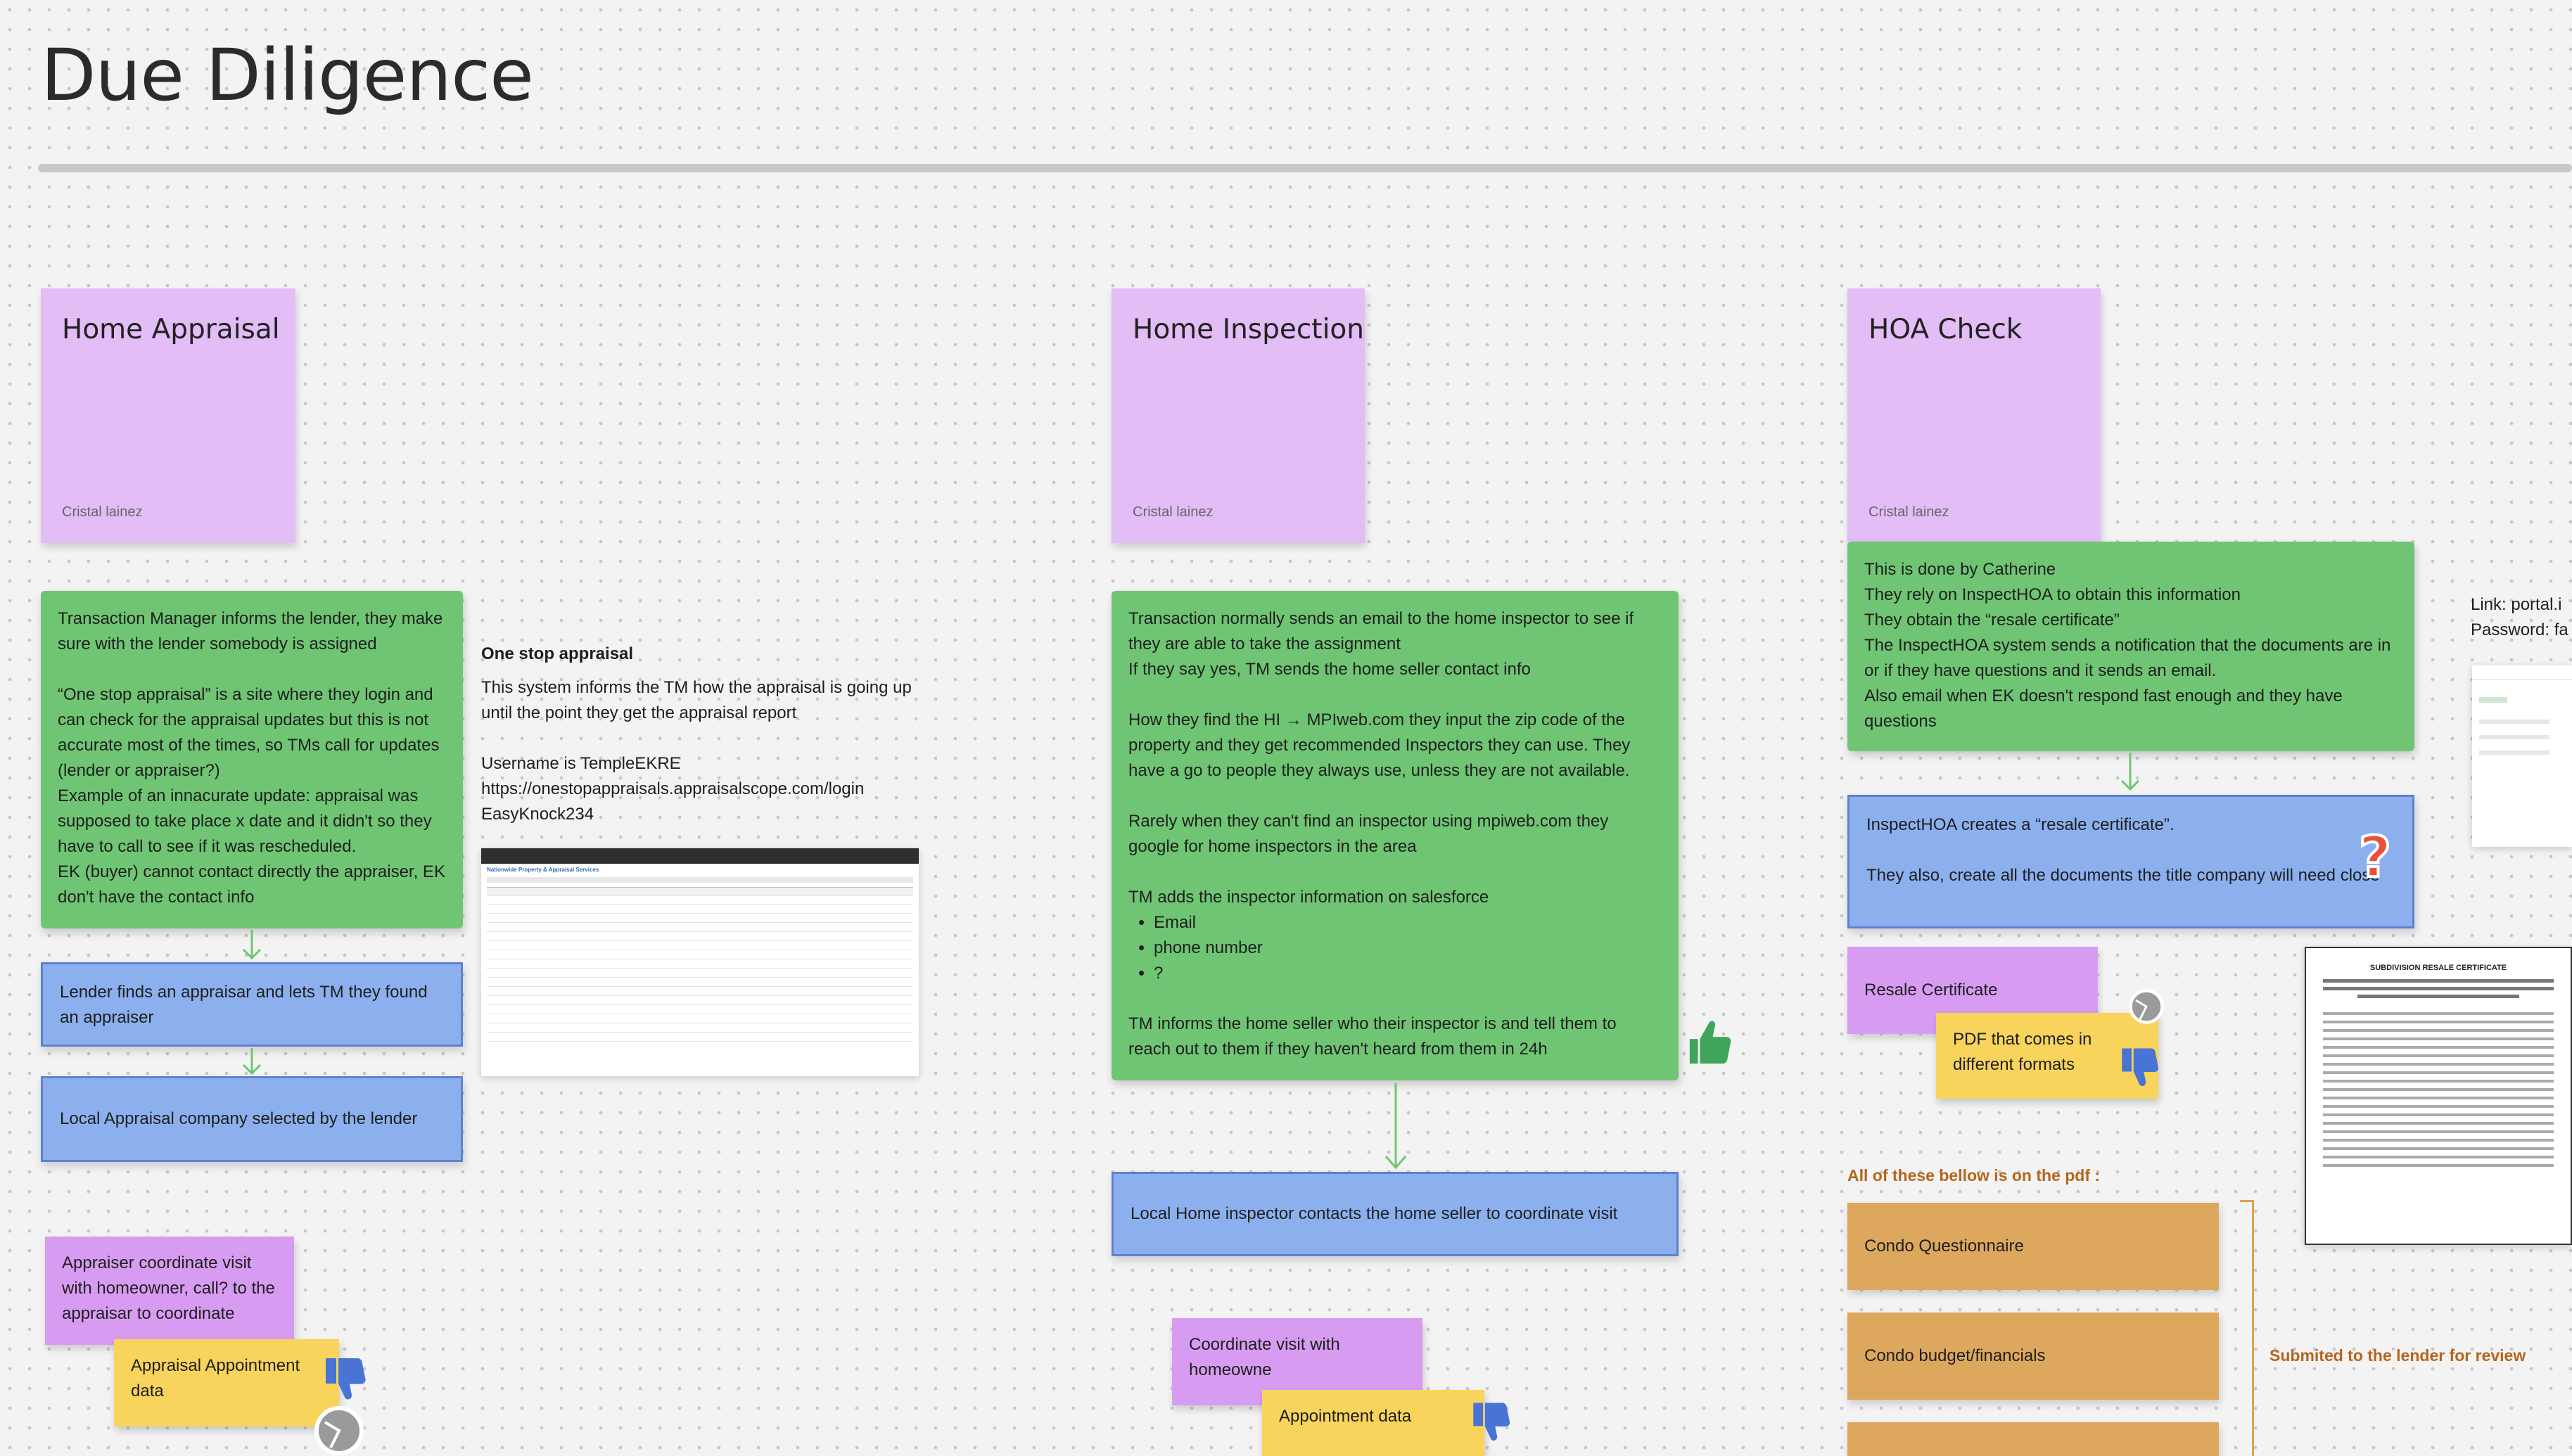 The width and height of the screenshot is (2572, 1456). I want to click on appointment-data-sticky: Appointment data, so click(1373, 1423).